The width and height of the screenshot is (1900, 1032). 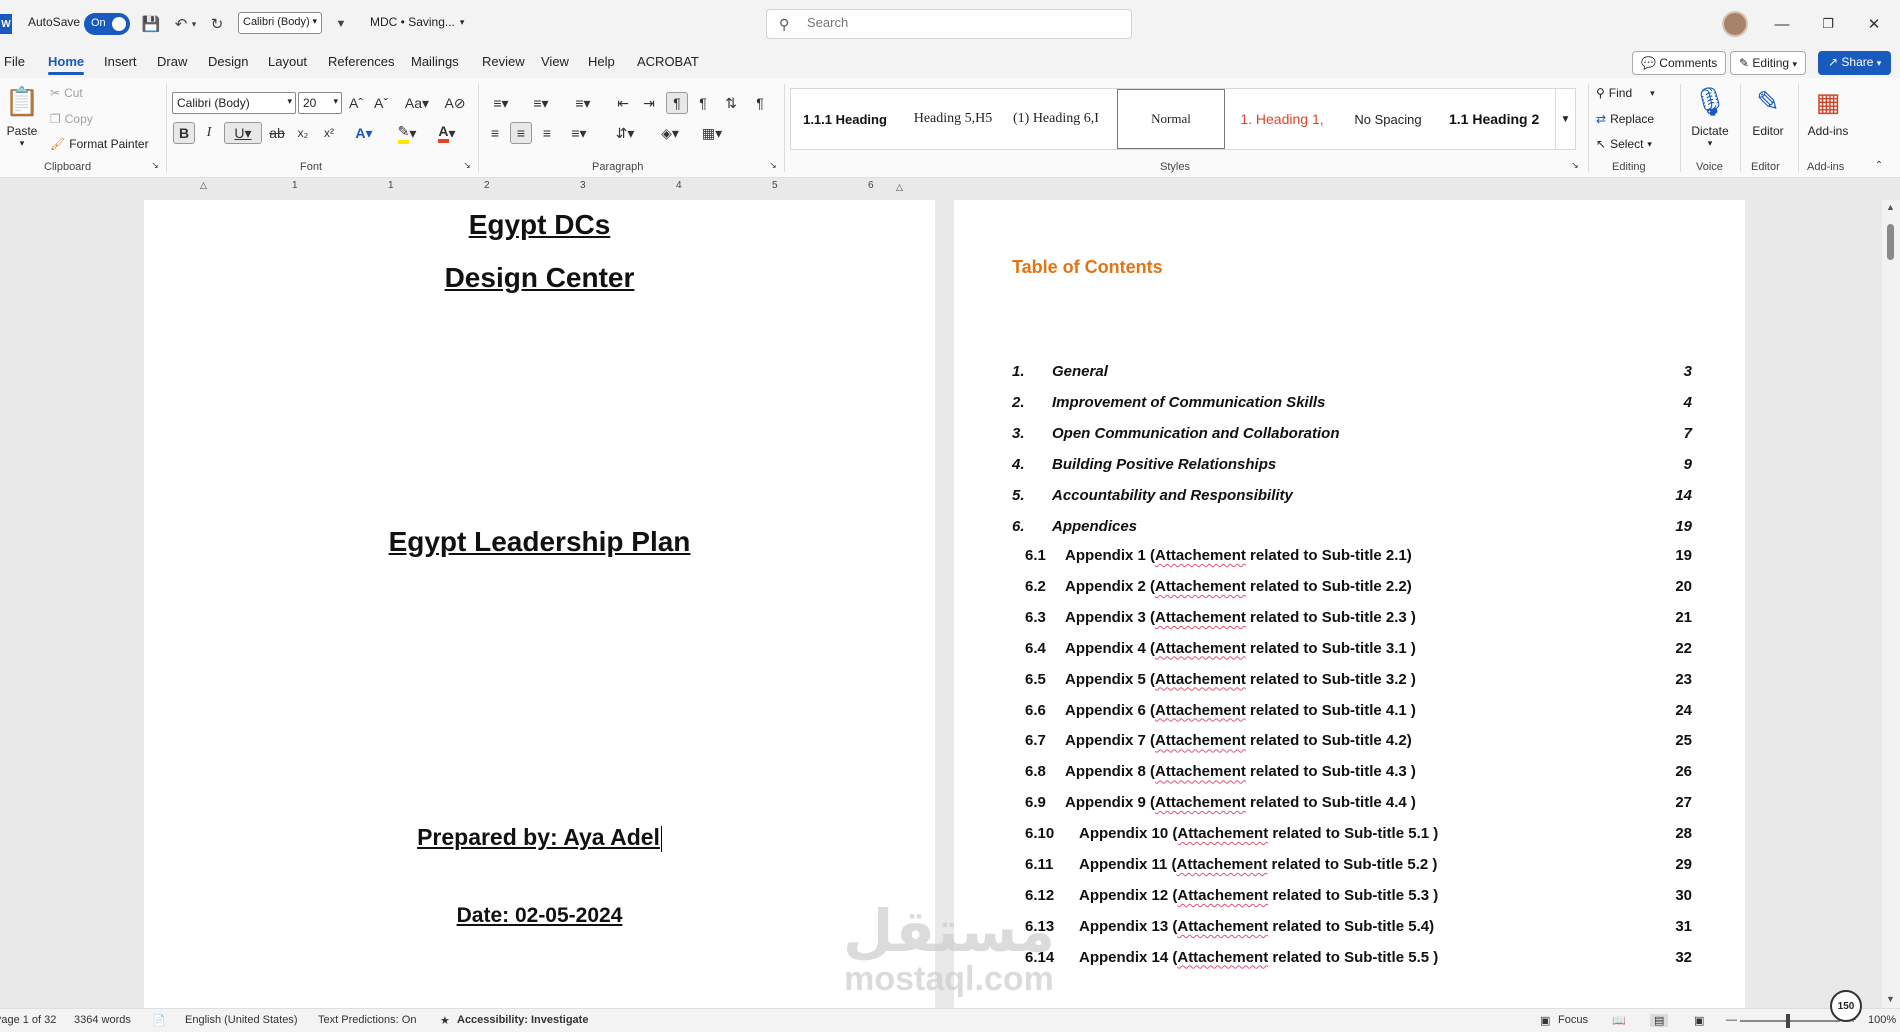 I want to click on justify-icon: ≡▾, so click(x=579, y=133).